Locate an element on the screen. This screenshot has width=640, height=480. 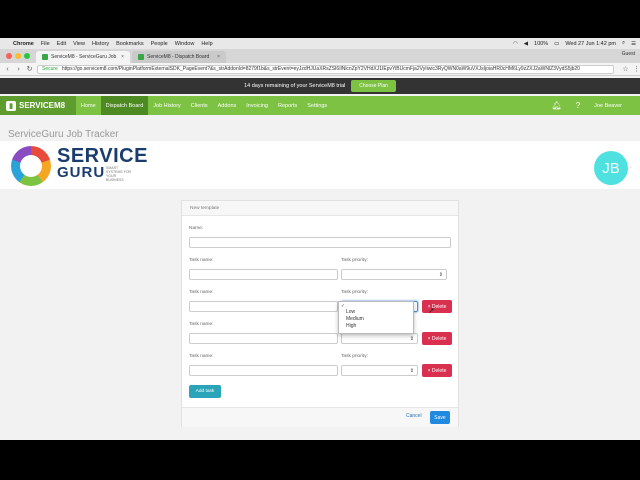
nav-addons: Addons is located at coordinates (227, 105).